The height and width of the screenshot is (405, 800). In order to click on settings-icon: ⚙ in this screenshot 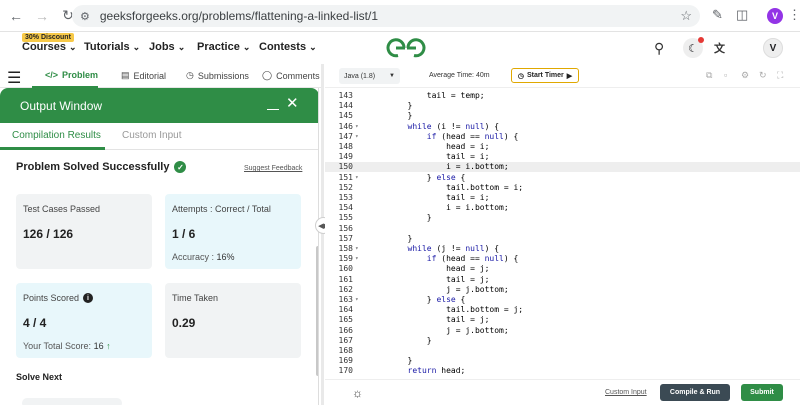, I will do `click(745, 75)`.